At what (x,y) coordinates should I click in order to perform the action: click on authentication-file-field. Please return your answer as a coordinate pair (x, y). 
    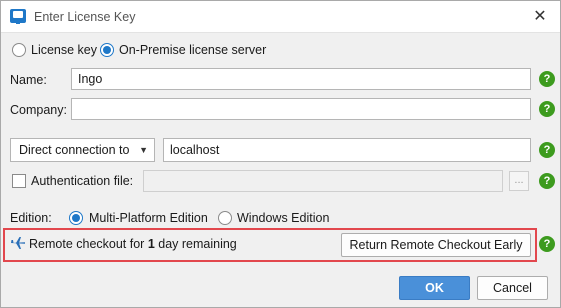
    Looking at the image, I should click on (323, 181).